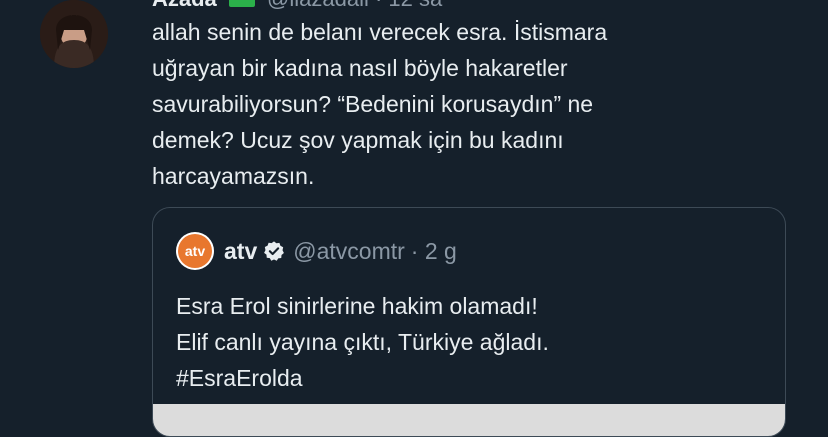 The width and height of the screenshot is (828, 437). I want to click on atv-logo-icon: atv, so click(195, 251).